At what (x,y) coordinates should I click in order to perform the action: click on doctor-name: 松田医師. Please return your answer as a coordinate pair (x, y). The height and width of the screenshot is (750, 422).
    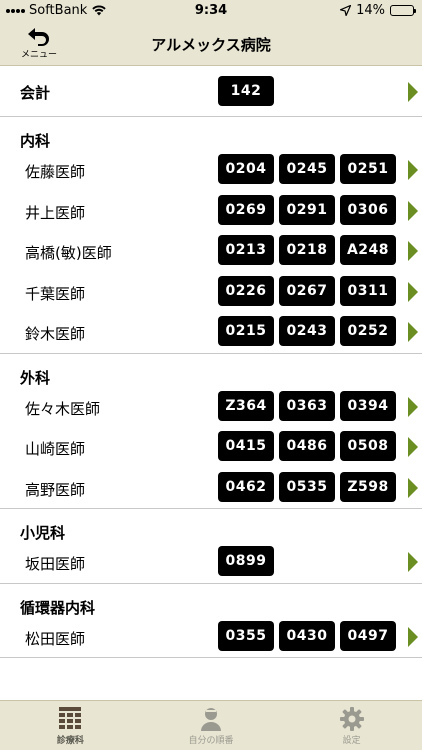
    Looking at the image, I should click on (55, 638).